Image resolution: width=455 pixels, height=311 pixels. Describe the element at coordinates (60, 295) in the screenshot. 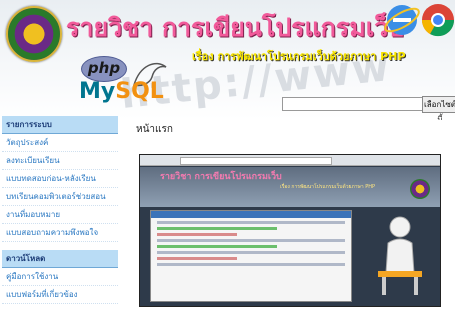

I see `sidebar-item-related-forms: แบบฟอร์มที่เกี่ยวข้อง` at that location.